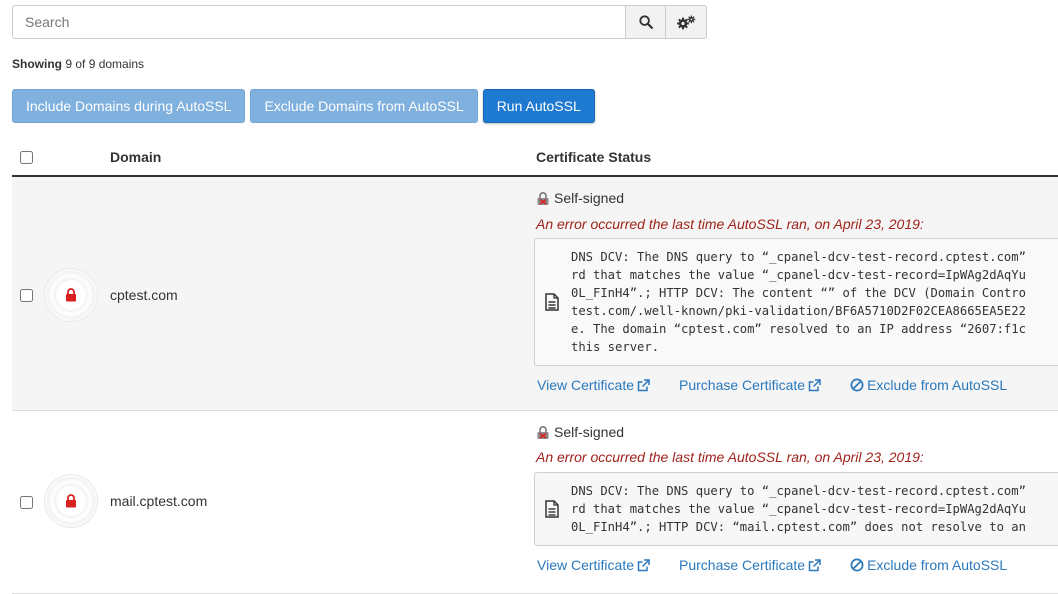  I want to click on showing-count: Showing 9 of 9 domains, so click(78, 64).